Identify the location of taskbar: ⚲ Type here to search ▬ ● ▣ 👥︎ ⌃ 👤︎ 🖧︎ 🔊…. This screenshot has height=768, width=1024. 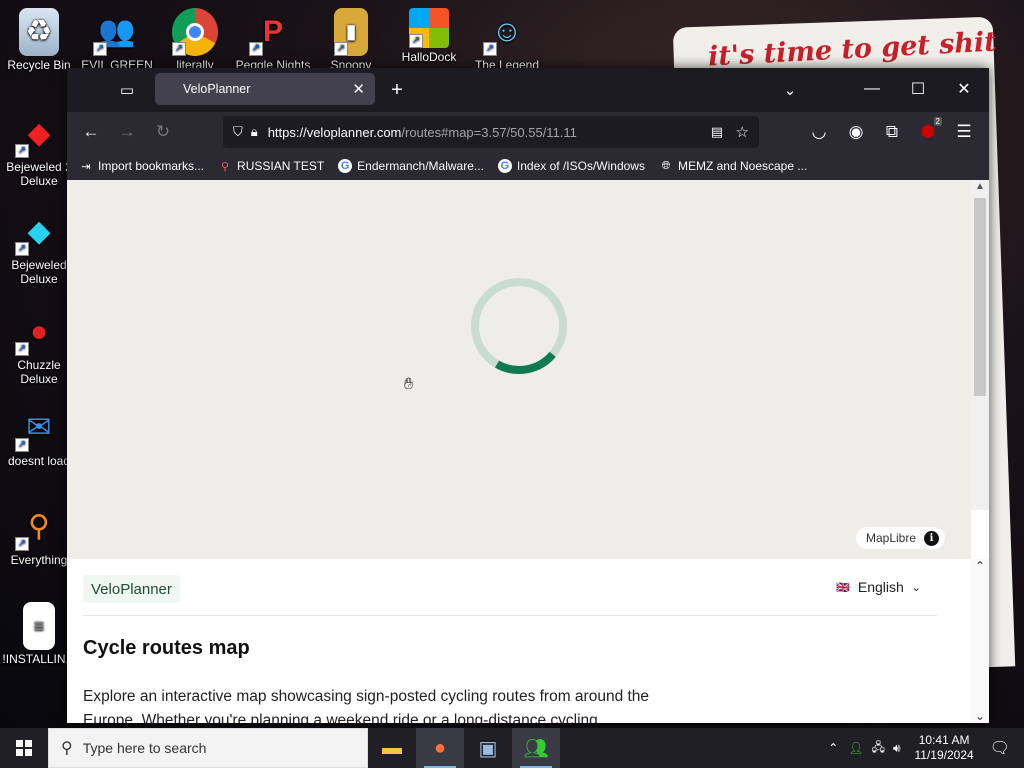
(512, 748).